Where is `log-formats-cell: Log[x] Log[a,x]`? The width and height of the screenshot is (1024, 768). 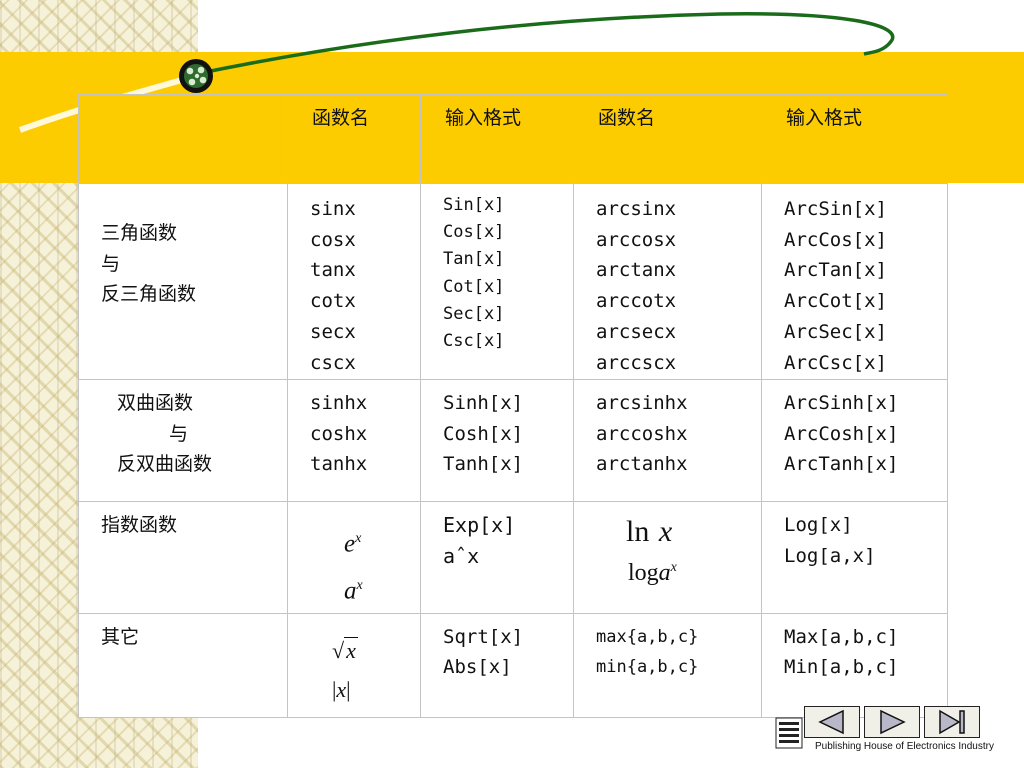
log-formats-cell: Log[x] Log[a,x] is located at coordinates (854, 557).